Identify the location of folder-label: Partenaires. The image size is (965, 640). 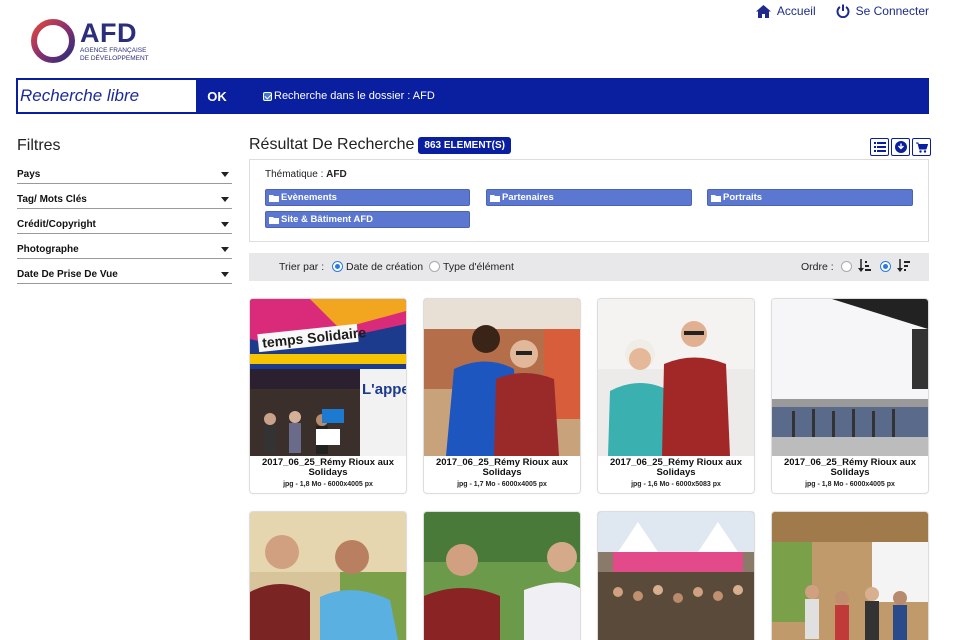
(528, 197).